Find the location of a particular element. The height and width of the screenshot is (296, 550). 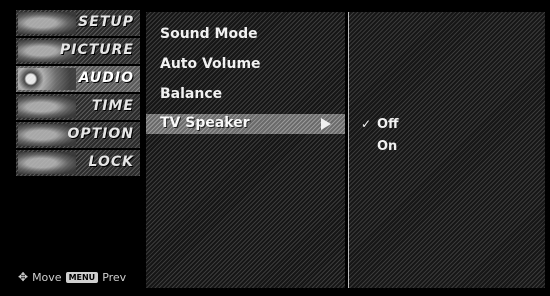

audio-icon is located at coordinates (47, 79).